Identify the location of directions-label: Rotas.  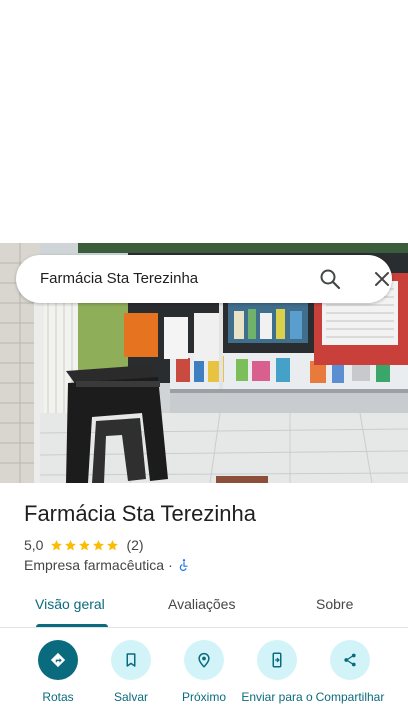
(58, 697).